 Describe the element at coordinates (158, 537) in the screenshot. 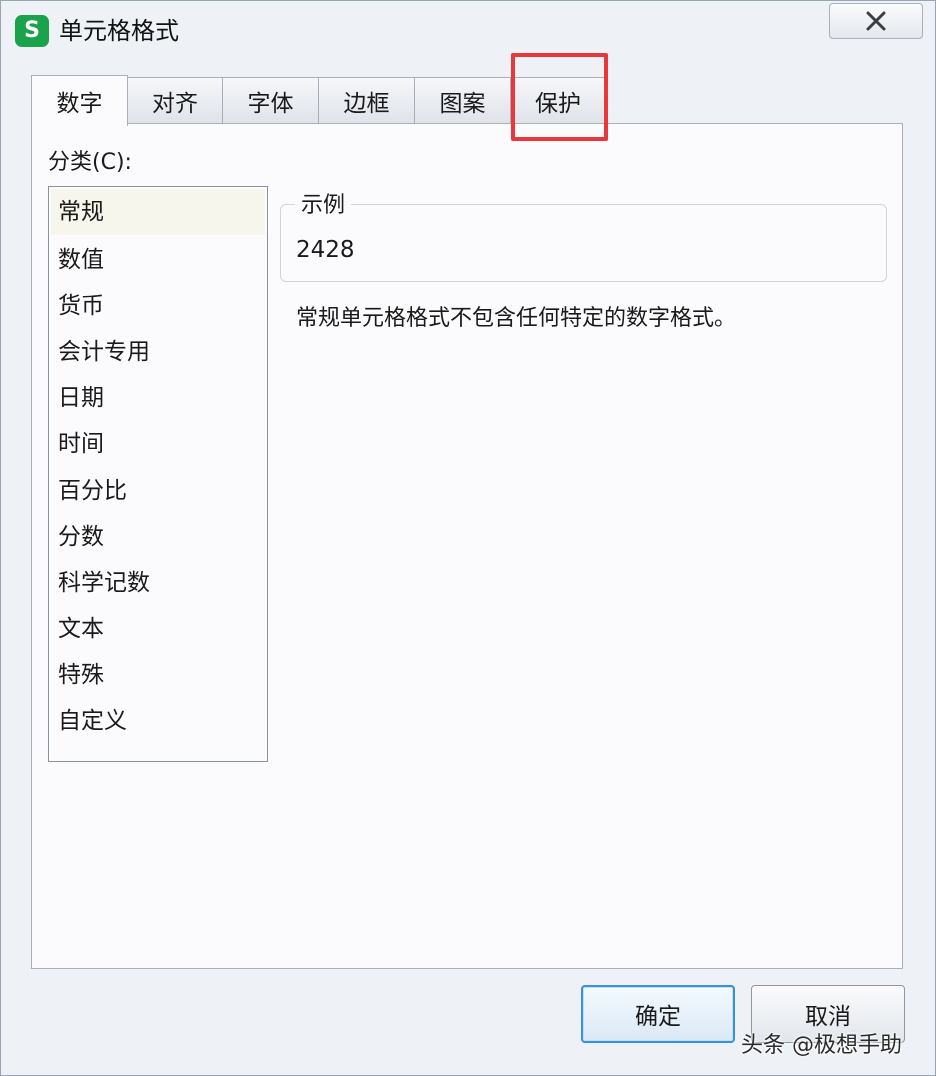

I see `category-item-fraction: 分数` at that location.